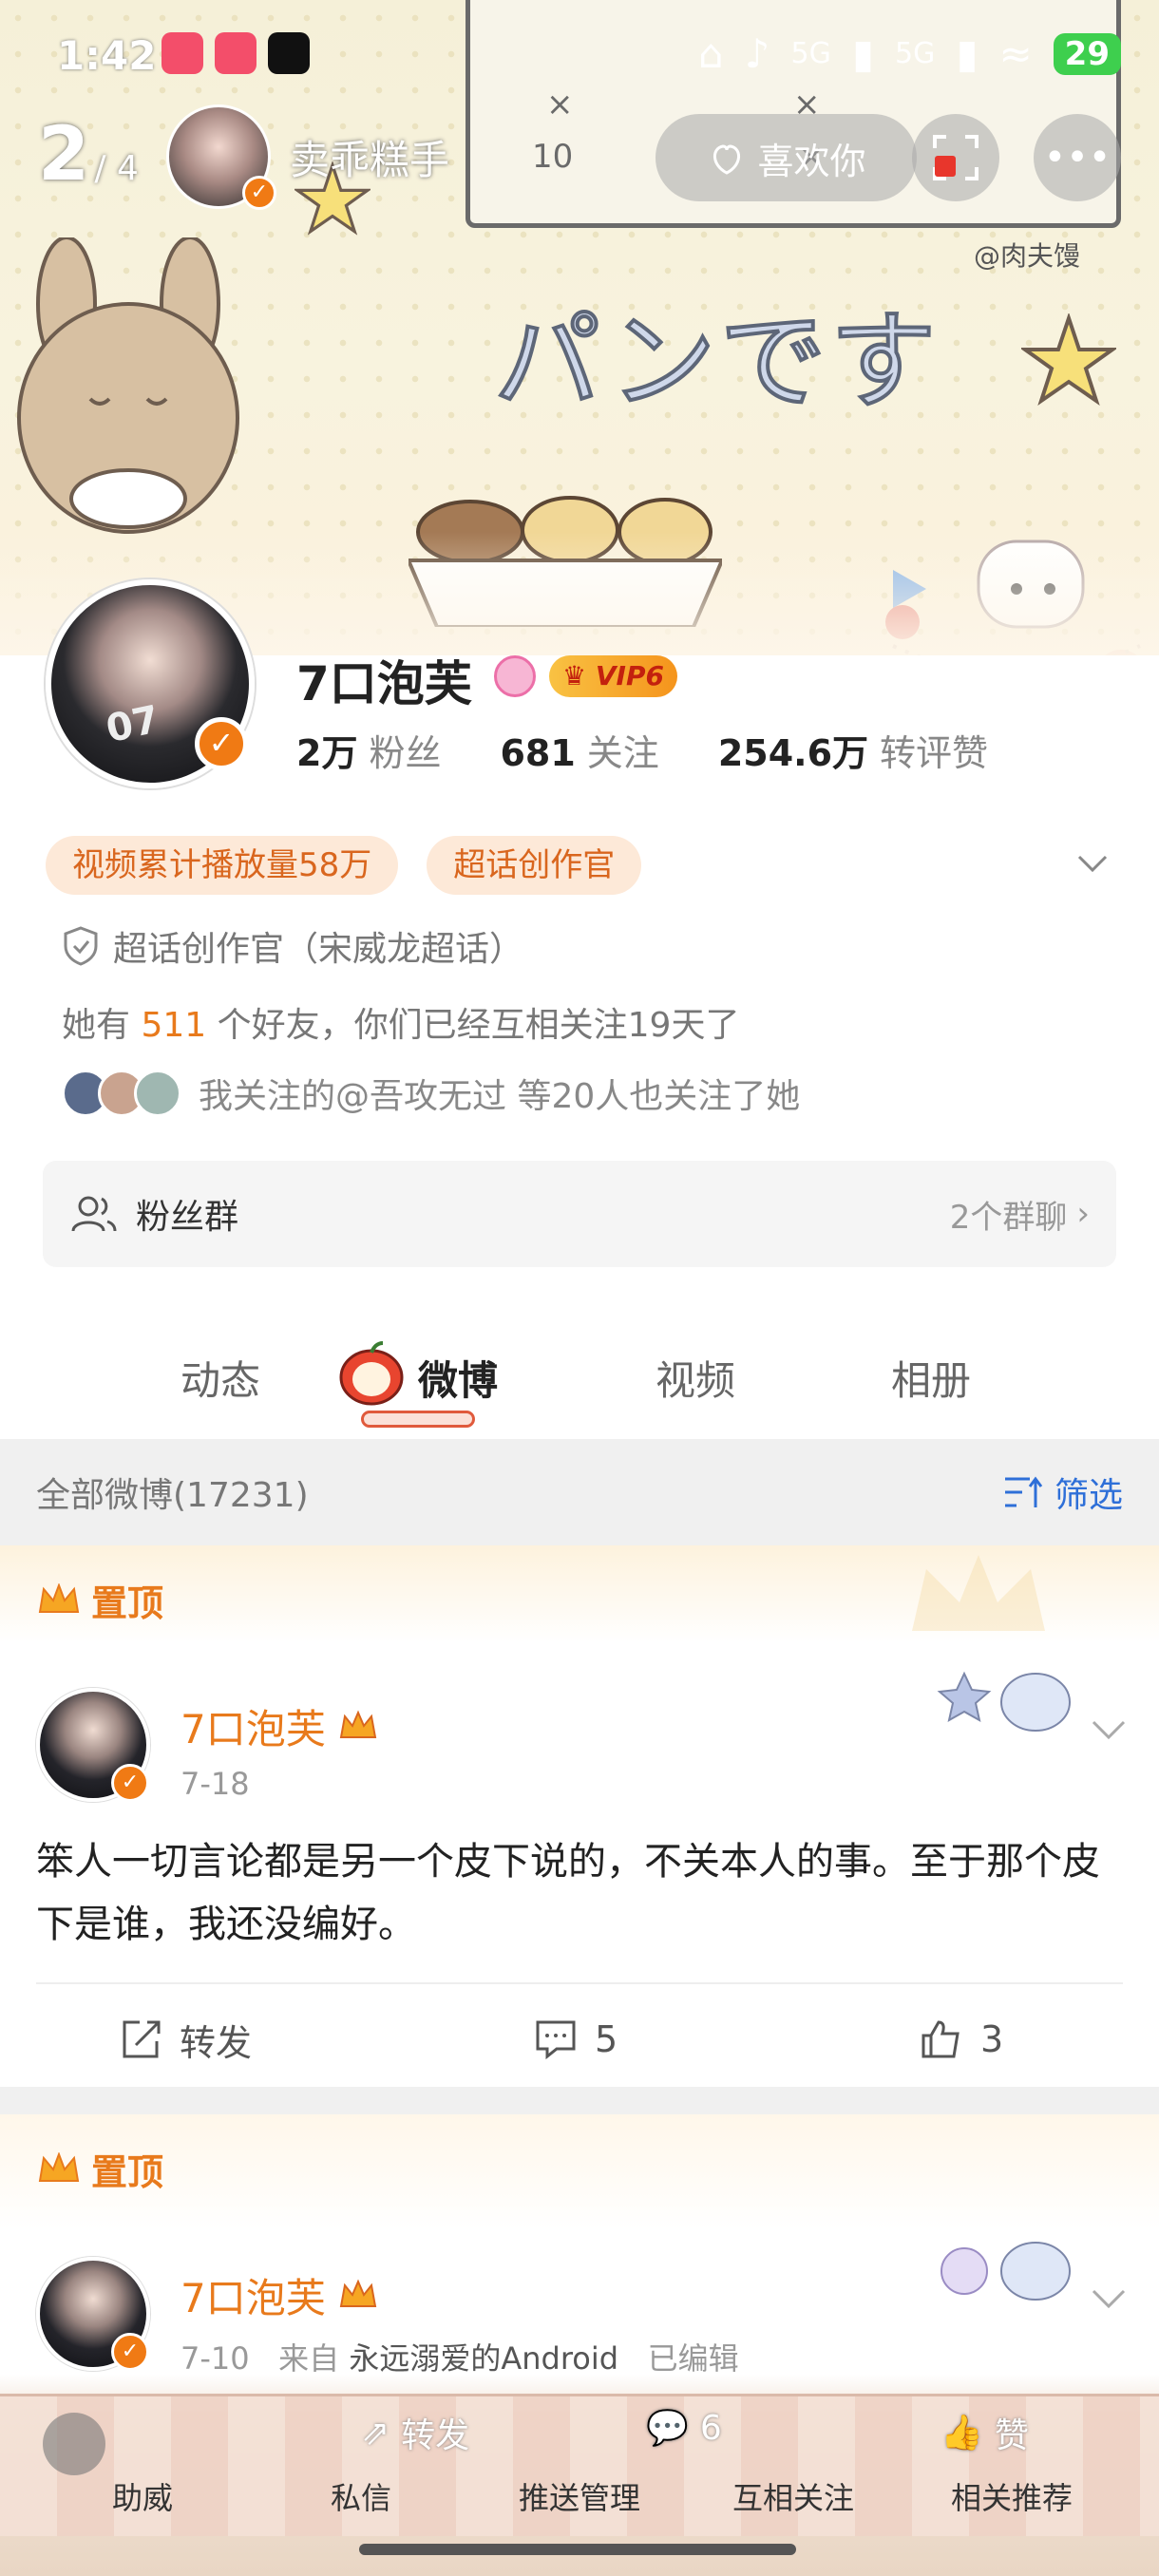  Describe the element at coordinates (435, 2435) in the screenshot. I see `overlay-repost-label: 转发` at that location.